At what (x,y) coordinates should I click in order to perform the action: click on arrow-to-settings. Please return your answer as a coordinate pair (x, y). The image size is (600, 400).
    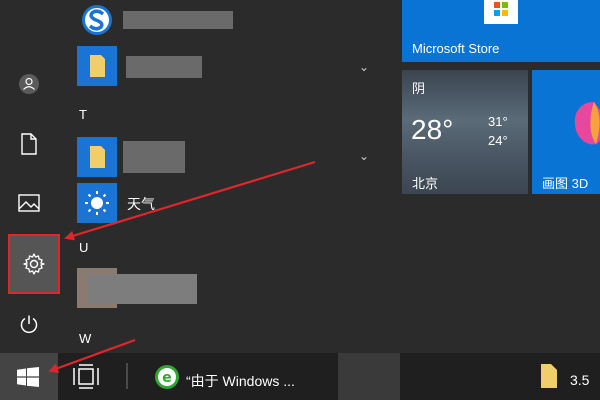
    Looking at the image, I should click on (190, 200).